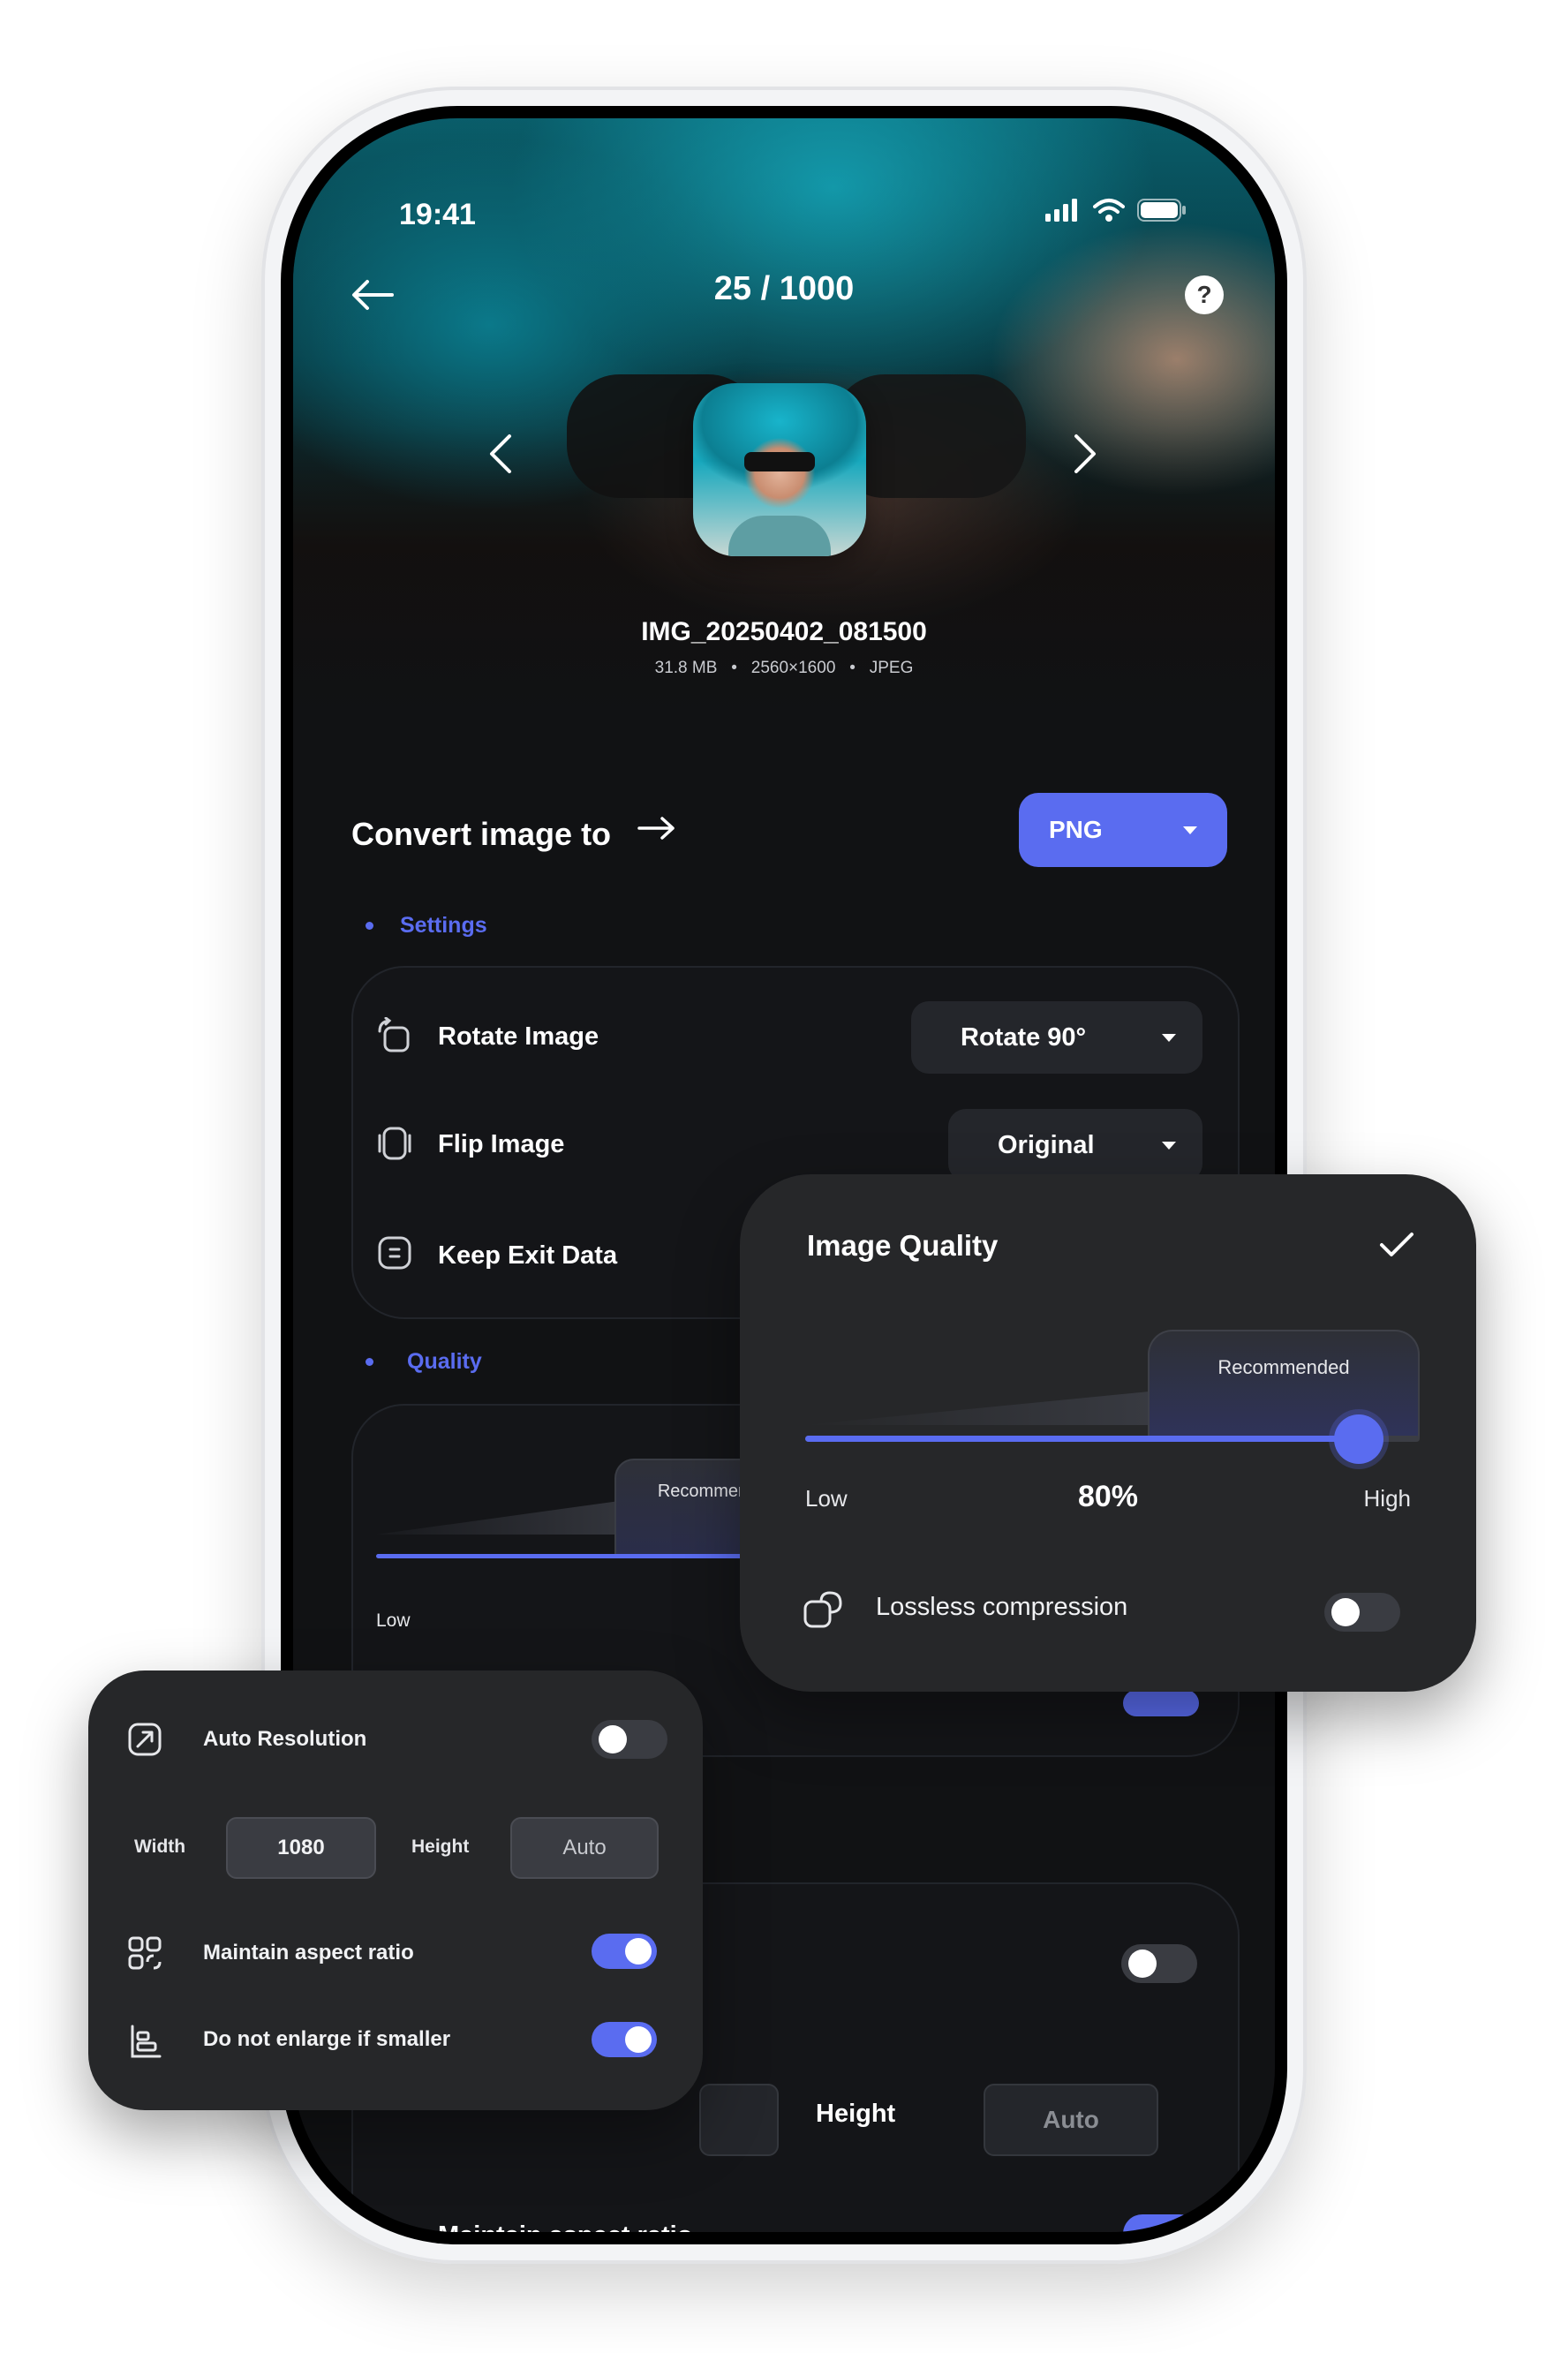 This screenshot has width=1568, height=2353. Describe the element at coordinates (1396, 1244) in the screenshot. I see `check-icon` at that location.